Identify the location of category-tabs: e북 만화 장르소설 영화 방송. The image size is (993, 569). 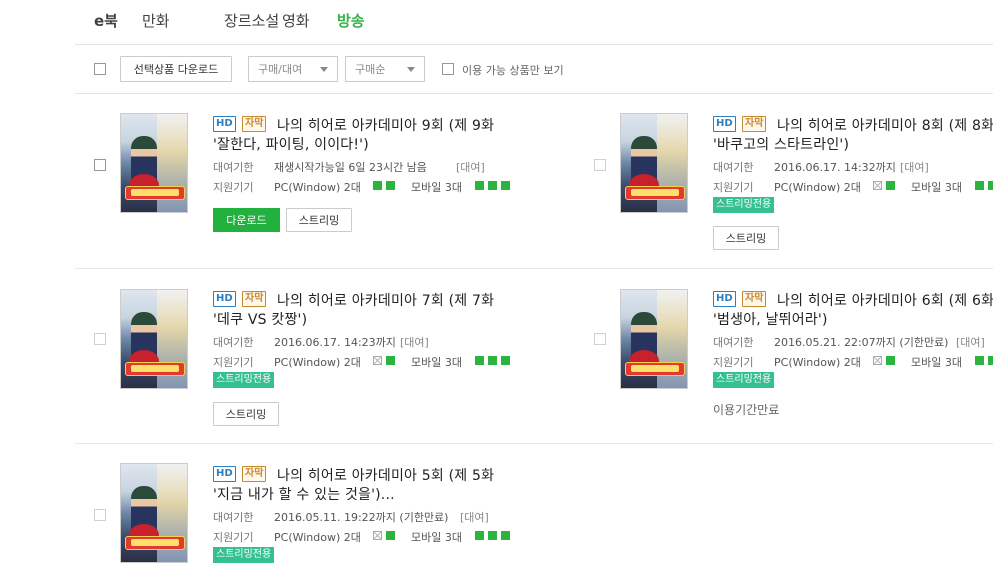
(534, 22).